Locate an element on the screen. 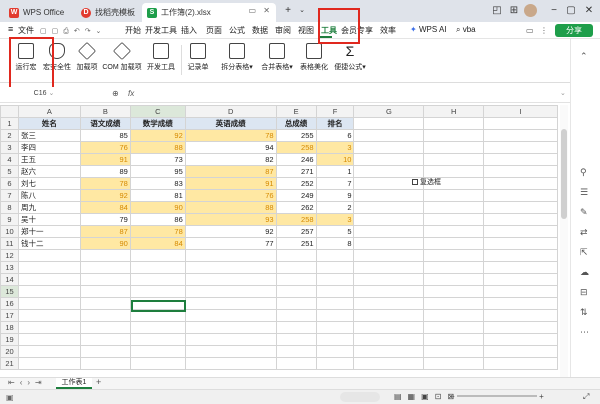 The width and height of the screenshot is (600, 404). panel-tool-icon: ⚲ is located at coordinates (583, 172).